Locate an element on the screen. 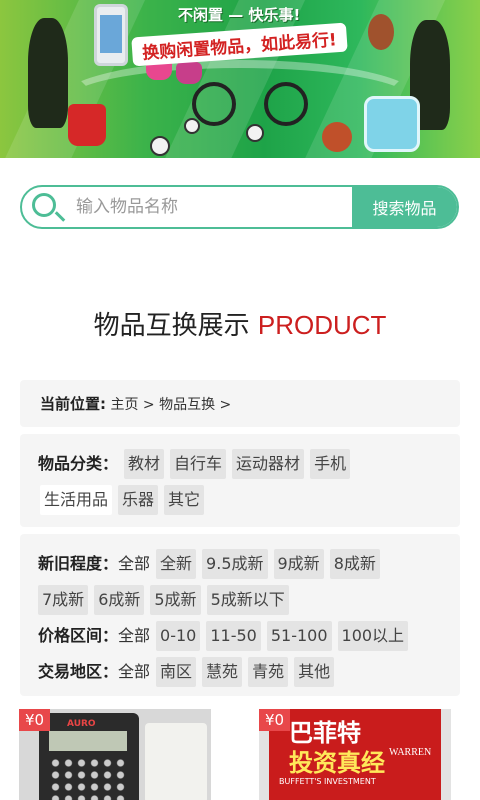 Image resolution: width=480 pixels, height=800 pixels. price-tag: 0-10 is located at coordinates (178, 636).